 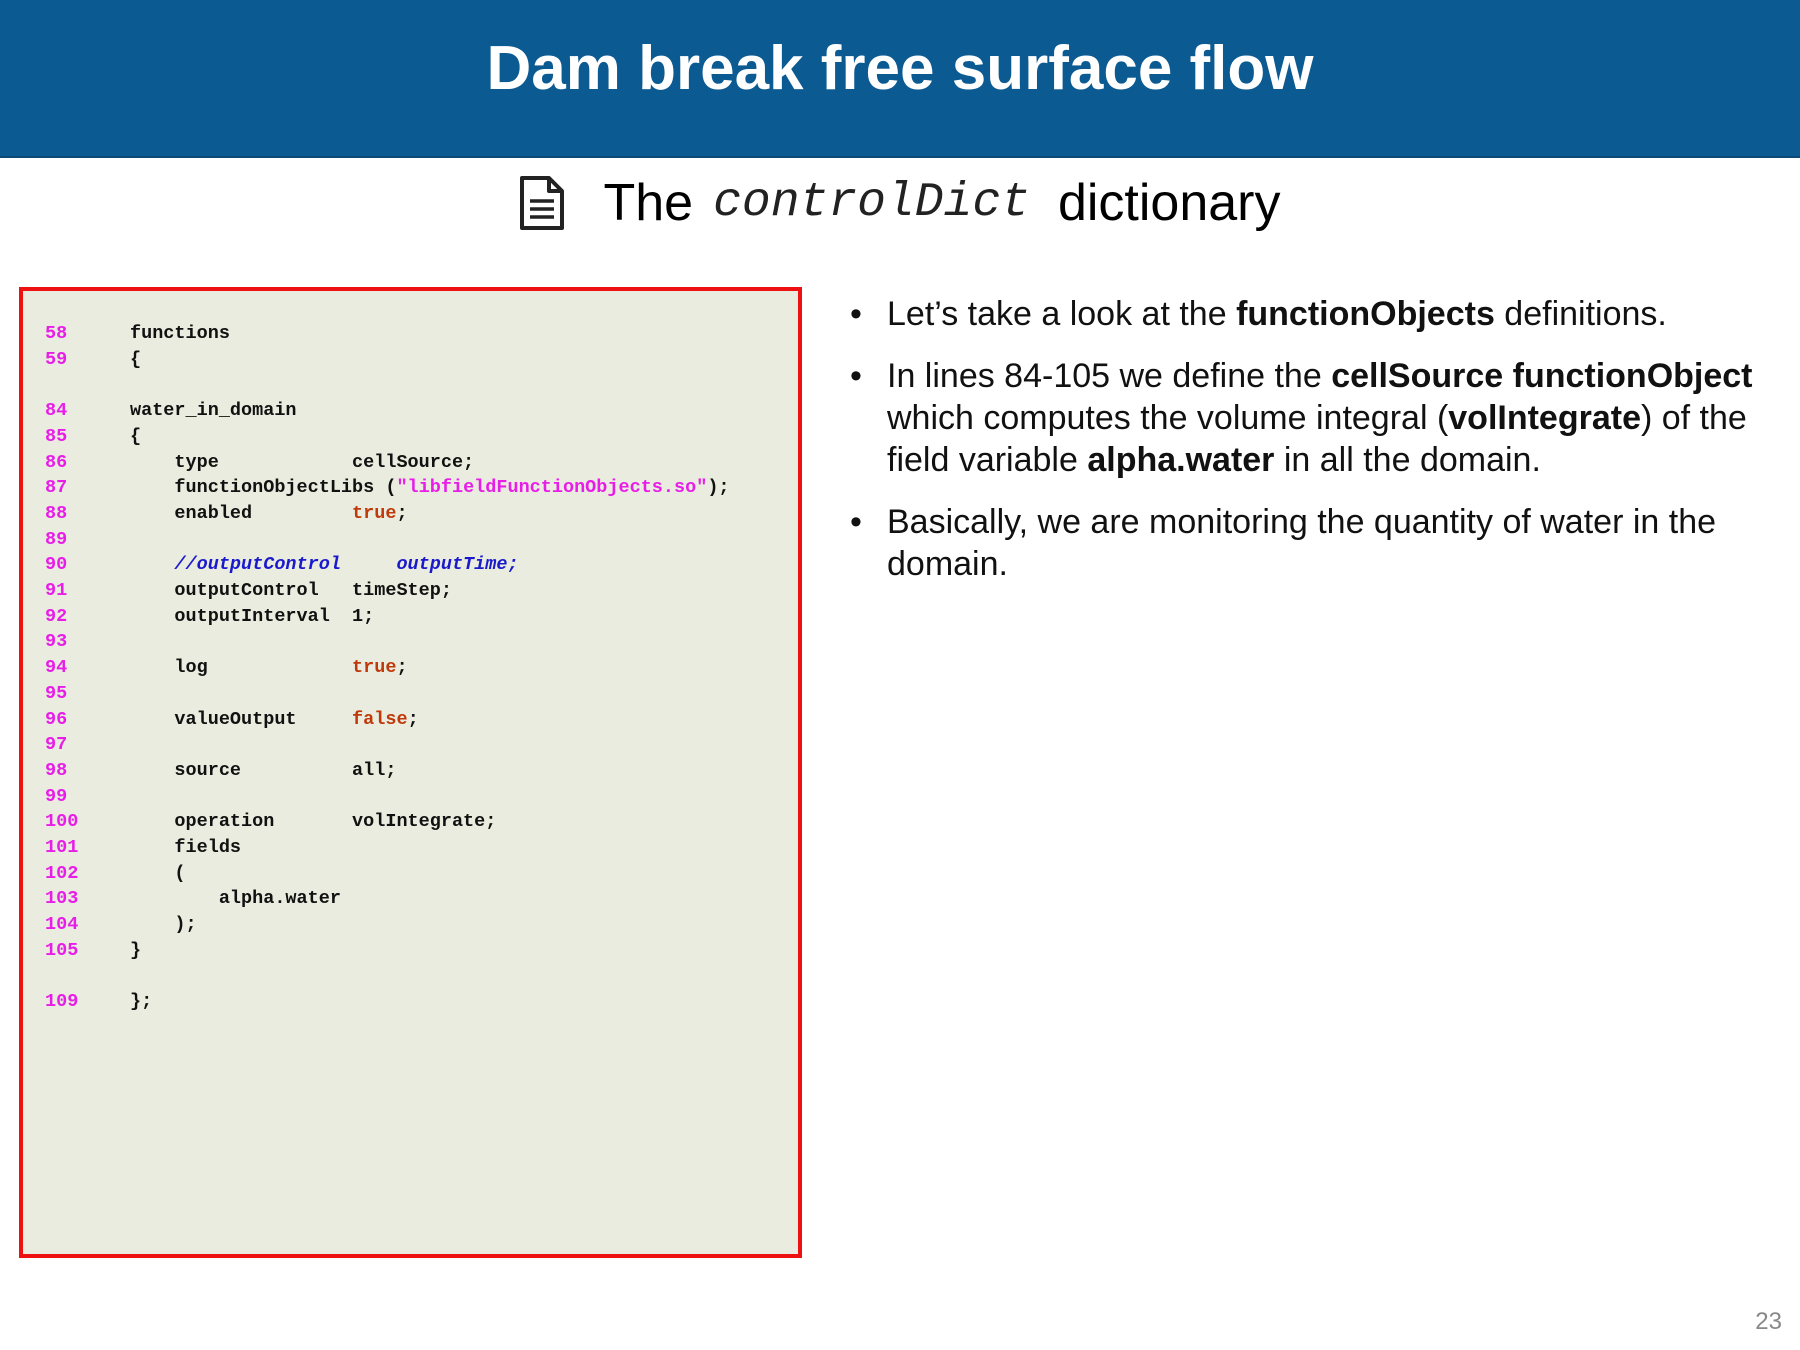 I want to click on code-text: source all;, so click(x=263, y=771).